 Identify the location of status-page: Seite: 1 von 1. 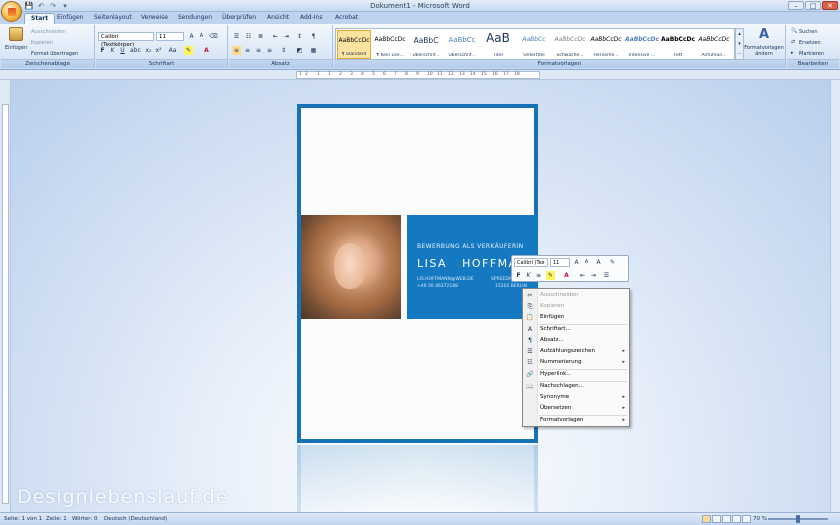
(23, 519).